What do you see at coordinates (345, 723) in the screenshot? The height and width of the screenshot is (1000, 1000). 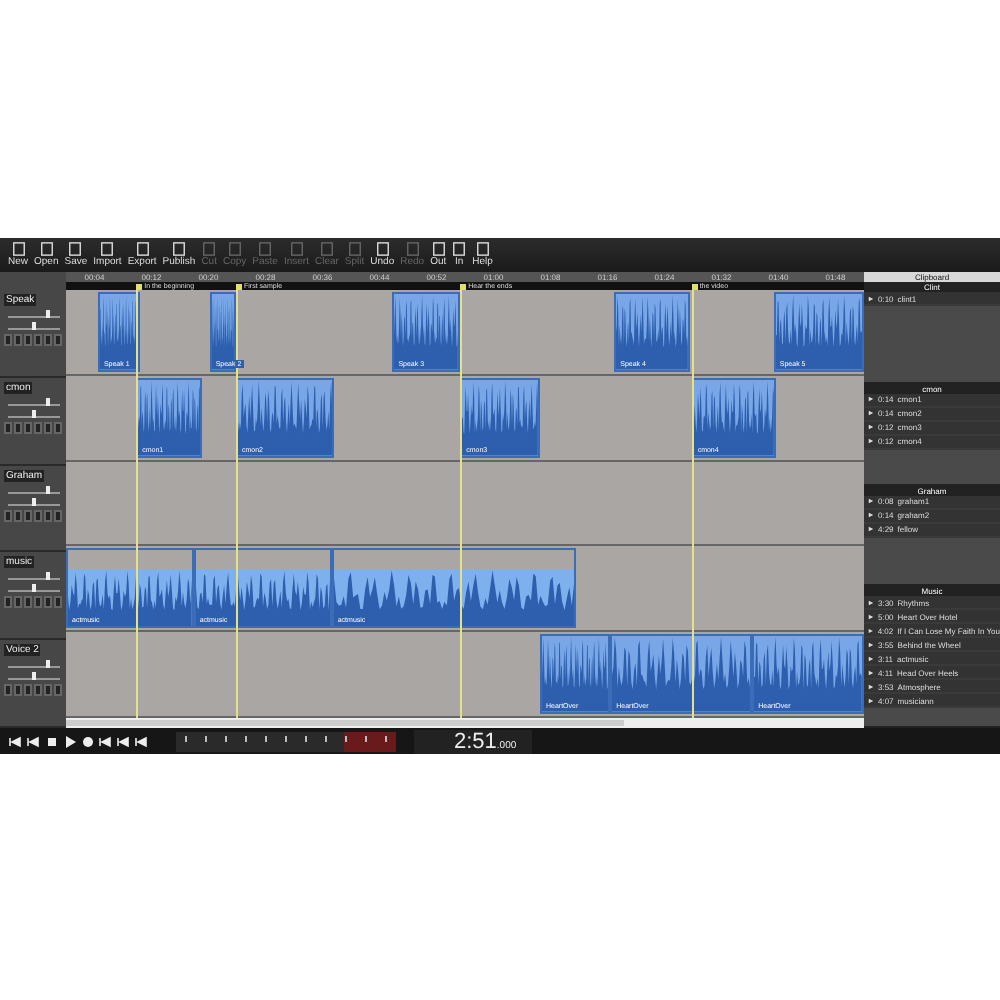 I see `scrollbar-thumb` at bounding box center [345, 723].